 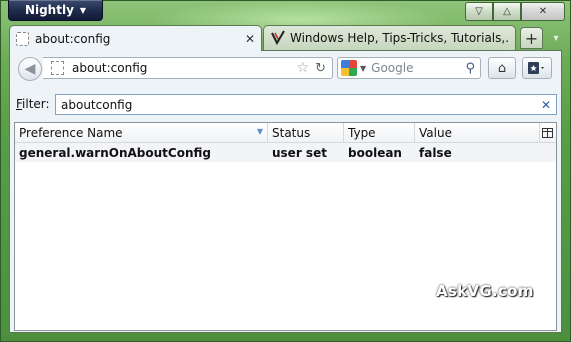 I want to click on blank-page-icon, so click(x=22, y=38).